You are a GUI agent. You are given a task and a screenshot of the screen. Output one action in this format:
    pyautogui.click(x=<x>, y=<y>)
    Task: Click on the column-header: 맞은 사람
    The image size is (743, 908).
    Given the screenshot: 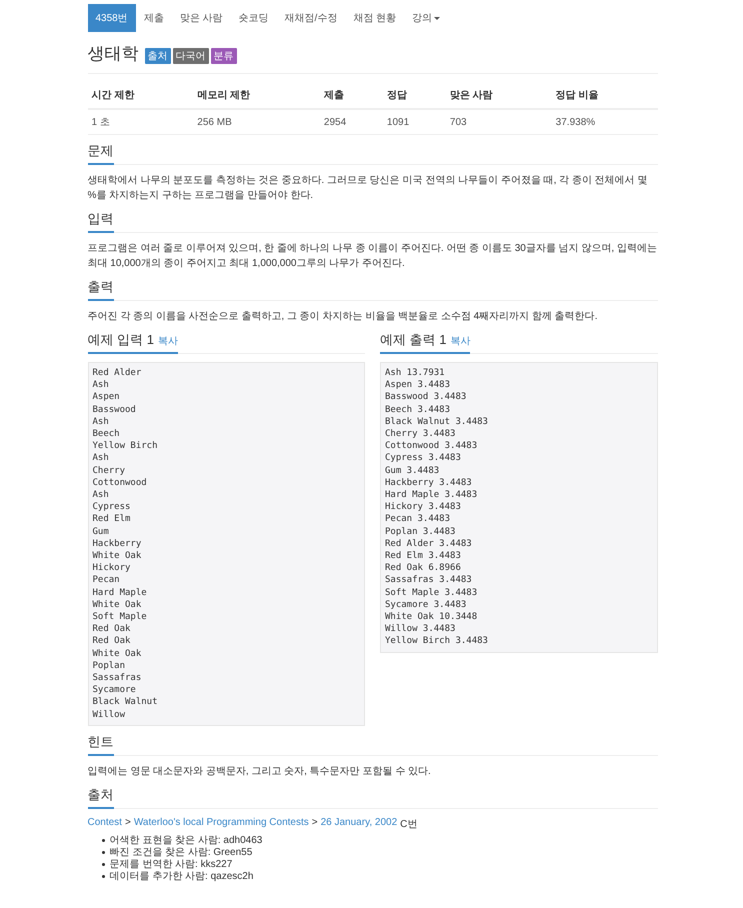 What is the action you would take?
    pyautogui.click(x=499, y=95)
    